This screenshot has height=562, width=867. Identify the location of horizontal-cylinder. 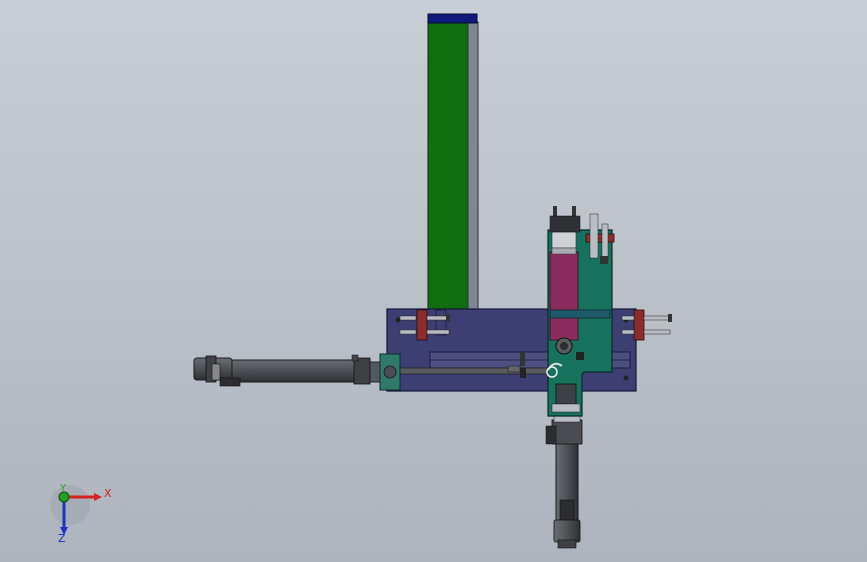
(297, 372).